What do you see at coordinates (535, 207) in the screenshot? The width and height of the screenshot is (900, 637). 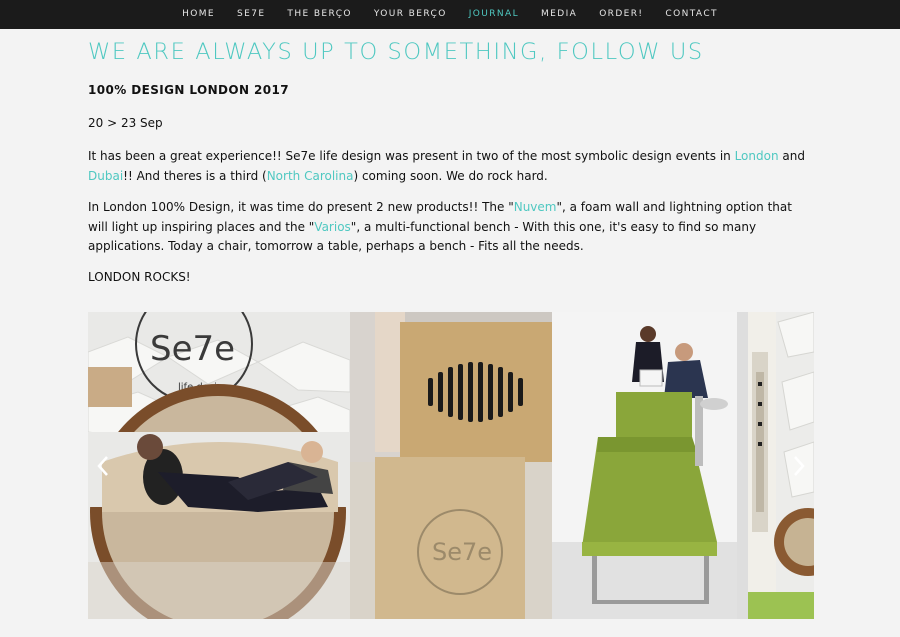 I see `link-nuvem: Nuvem` at bounding box center [535, 207].